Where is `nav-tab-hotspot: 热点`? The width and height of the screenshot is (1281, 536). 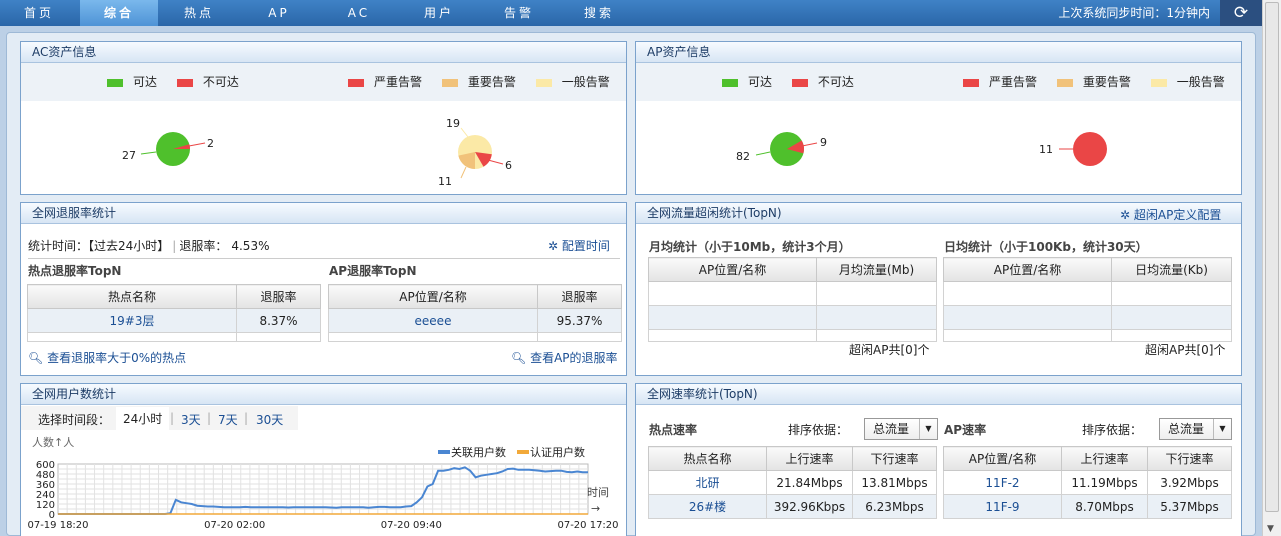 nav-tab-hotspot: 热点 is located at coordinates (199, 13).